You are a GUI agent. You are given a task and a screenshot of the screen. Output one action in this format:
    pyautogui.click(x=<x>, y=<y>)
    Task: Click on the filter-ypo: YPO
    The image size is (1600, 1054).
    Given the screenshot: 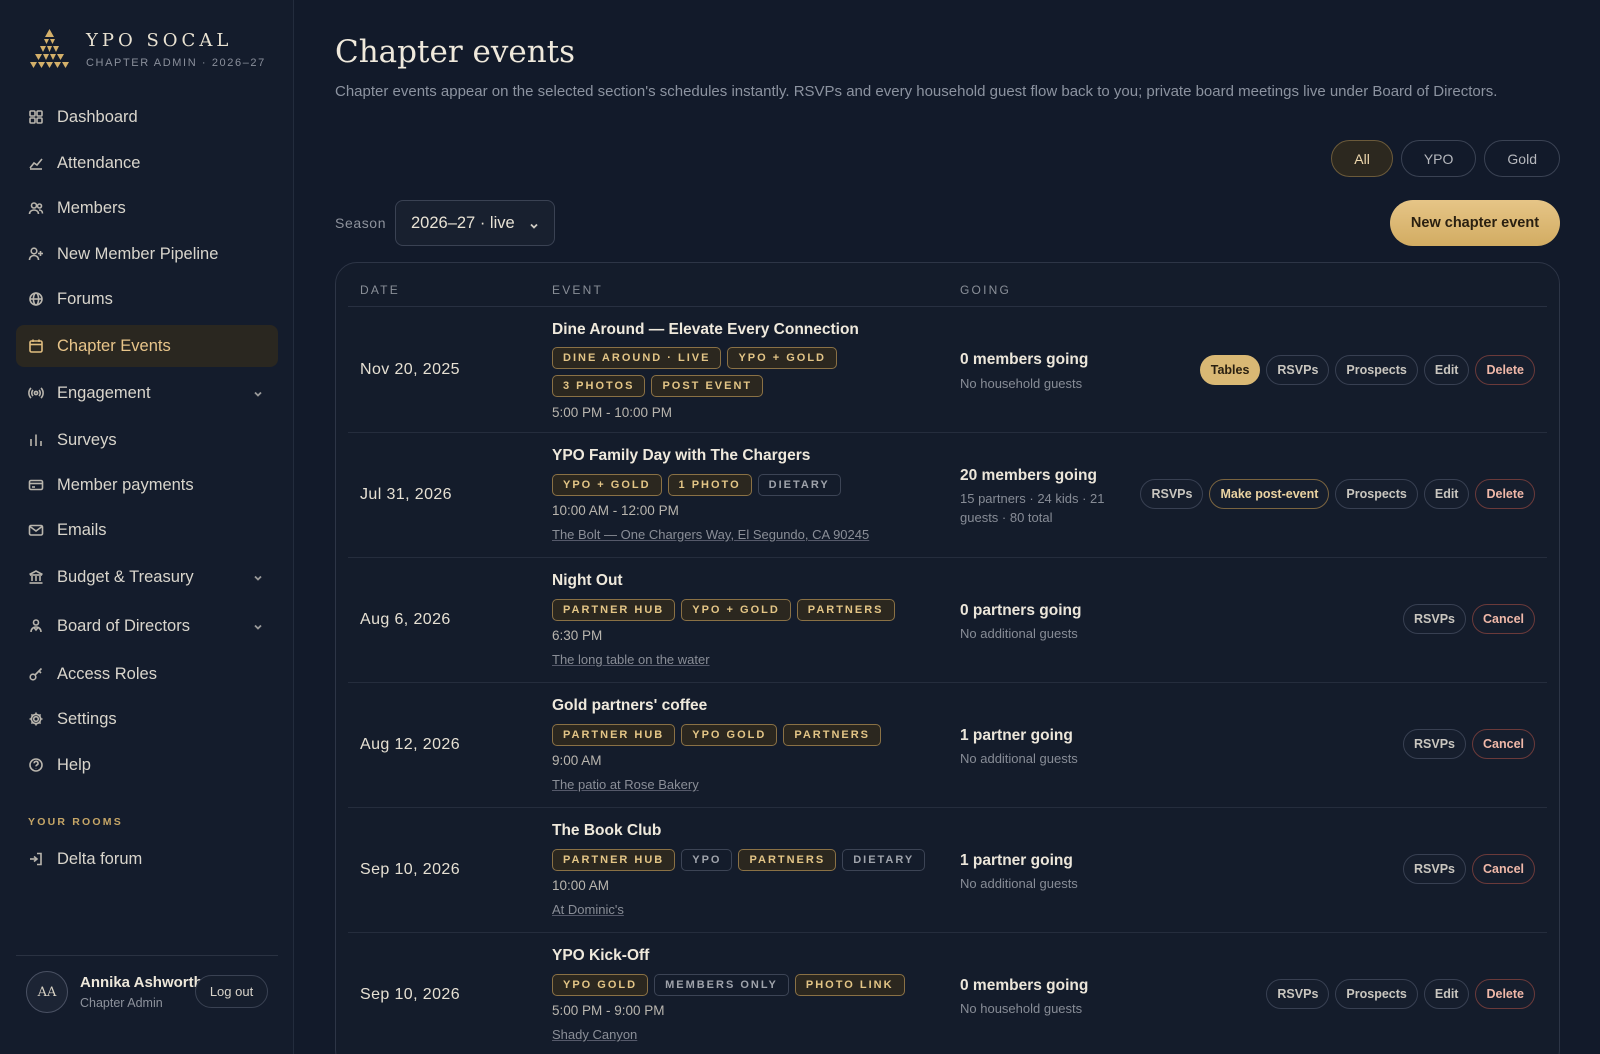 What is the action you would take?
    pyautogui.click(x=1438, y=158)
    